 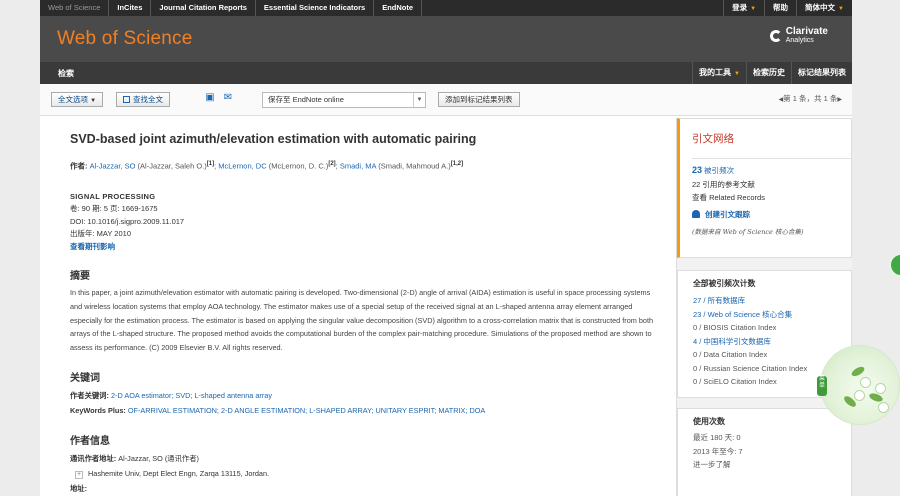 What do you see at coordinates (771, 214) in the screenshot?
I see `create-alert-link: 创建引文跟踪` at bounding box center [771, 214].